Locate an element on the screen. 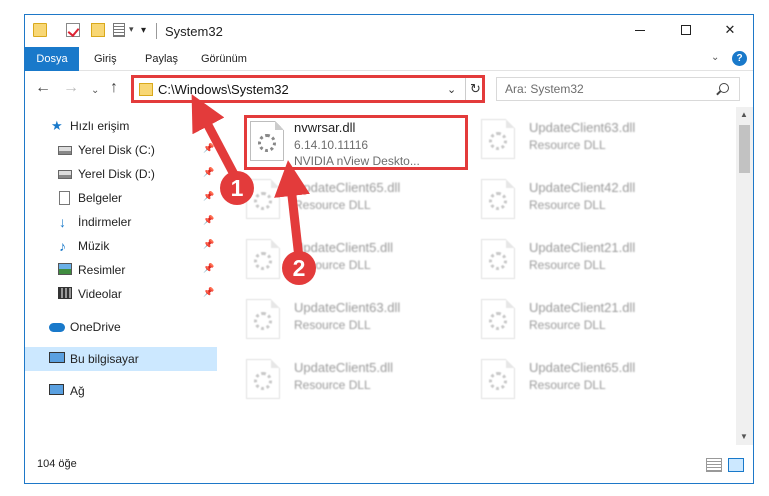 This screenshot has width=769, height=496. close-button: ✕ is located at coordinates (730, 30).